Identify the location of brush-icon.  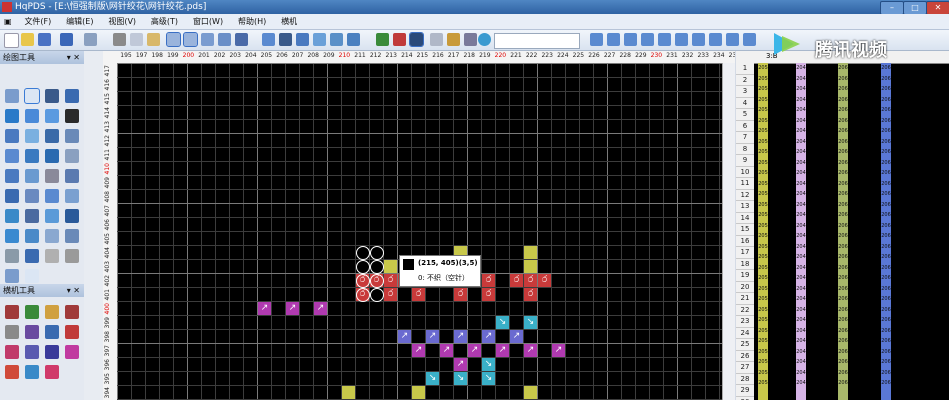
(453, 39).